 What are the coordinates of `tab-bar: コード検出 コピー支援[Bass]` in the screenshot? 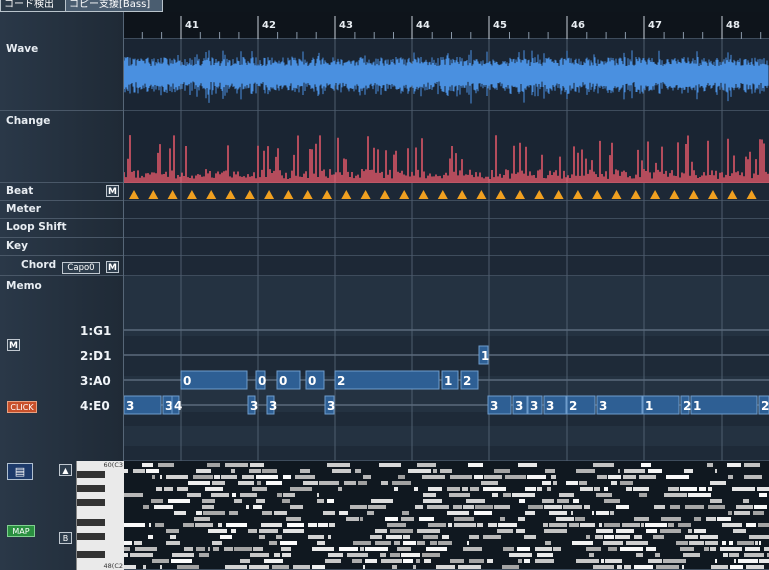 It's located at (384, 6).